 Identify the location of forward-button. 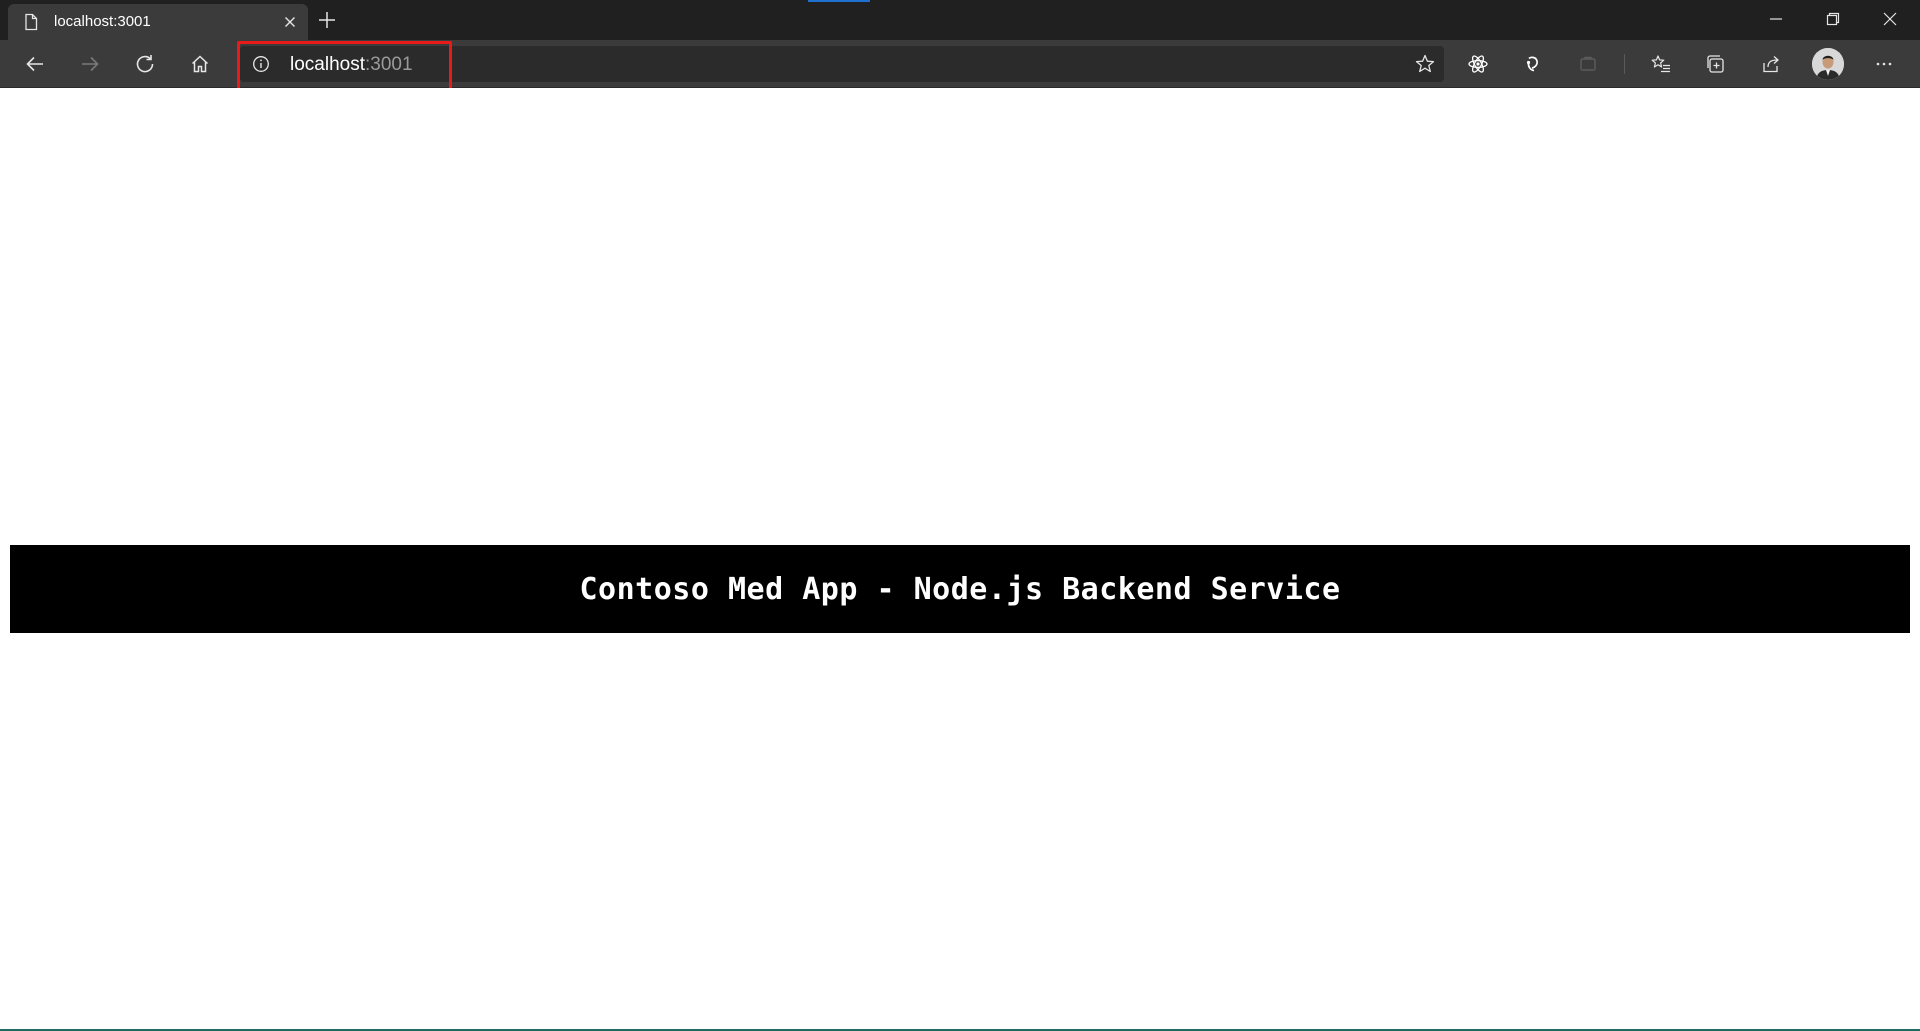
(90, 64).